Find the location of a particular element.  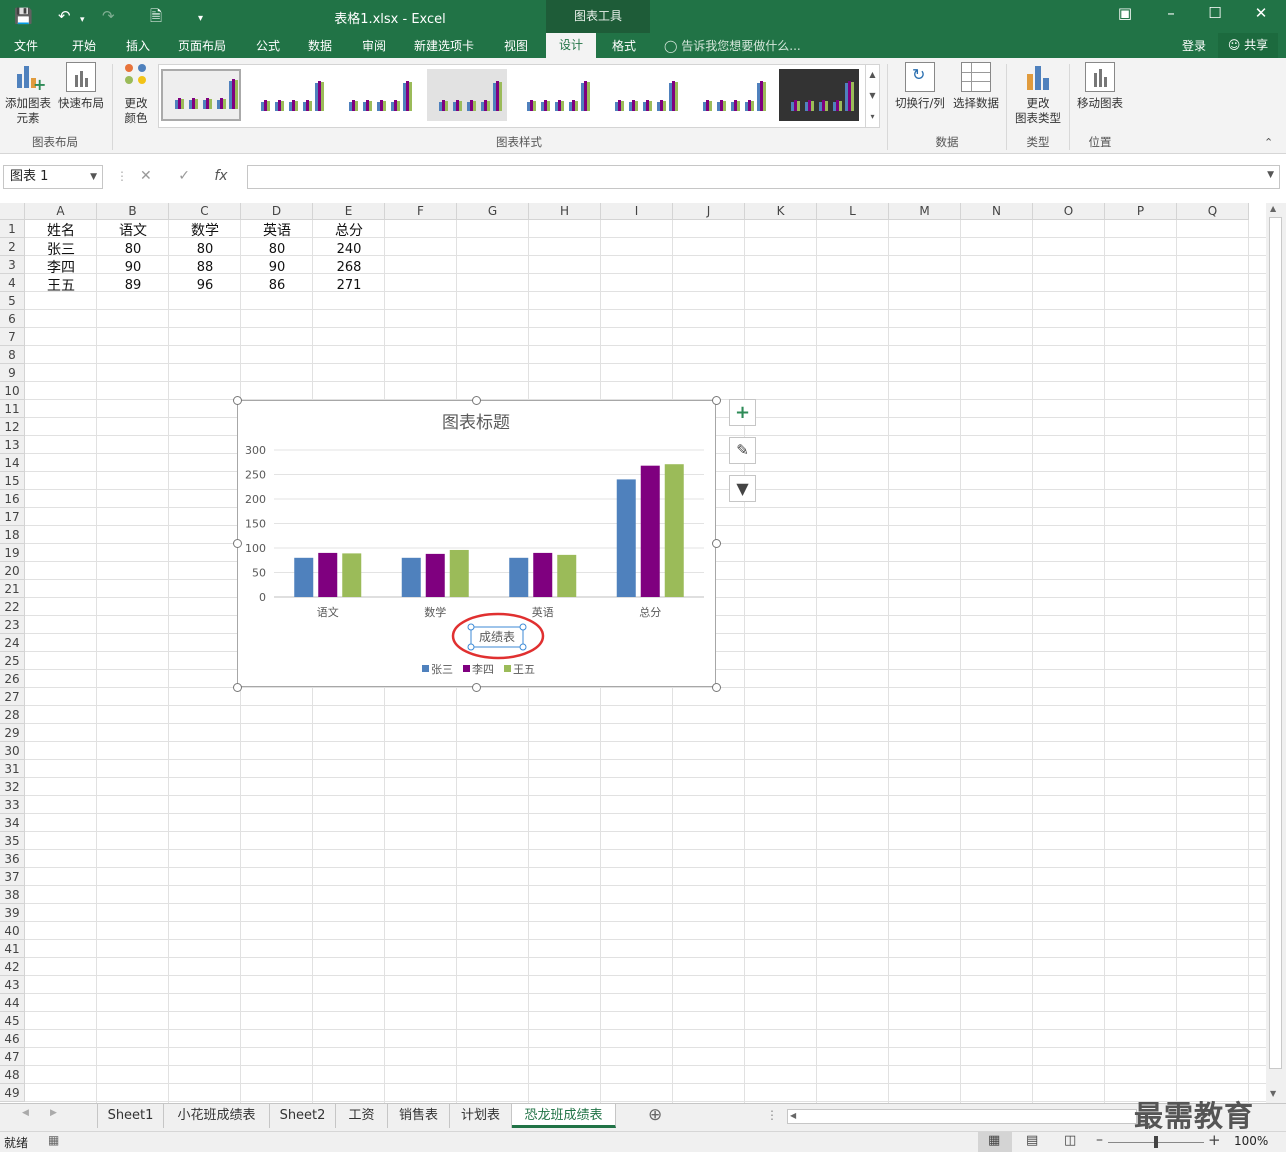

page-layout-view-icon: ▤ is located at coordinates (1032, 1140).